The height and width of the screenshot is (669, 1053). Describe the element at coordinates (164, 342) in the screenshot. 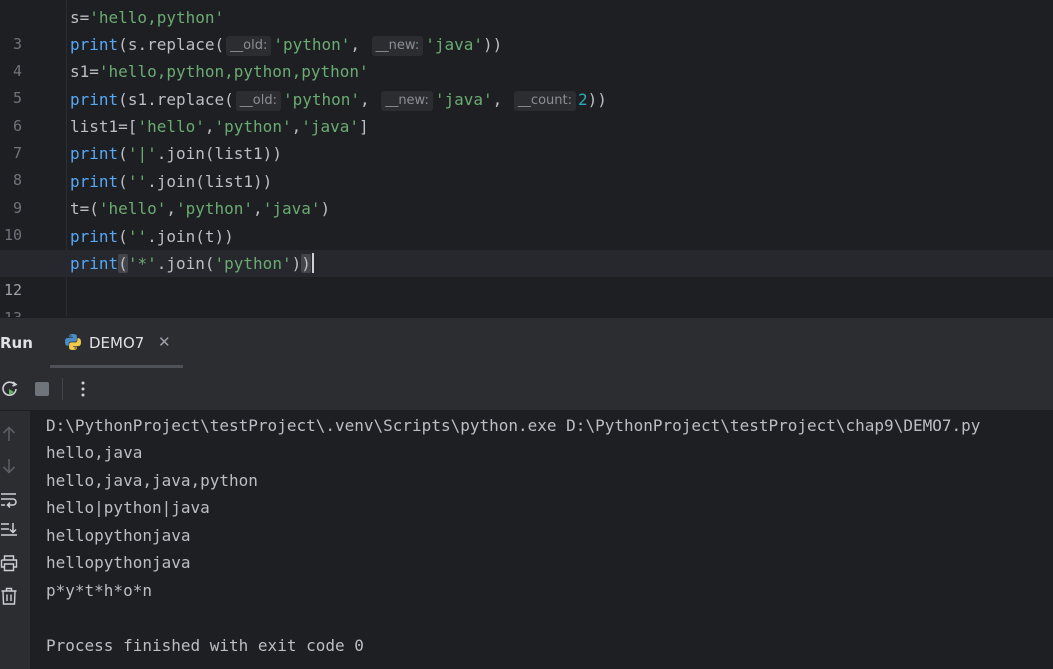

I see `close-icon: ✕` at that location.